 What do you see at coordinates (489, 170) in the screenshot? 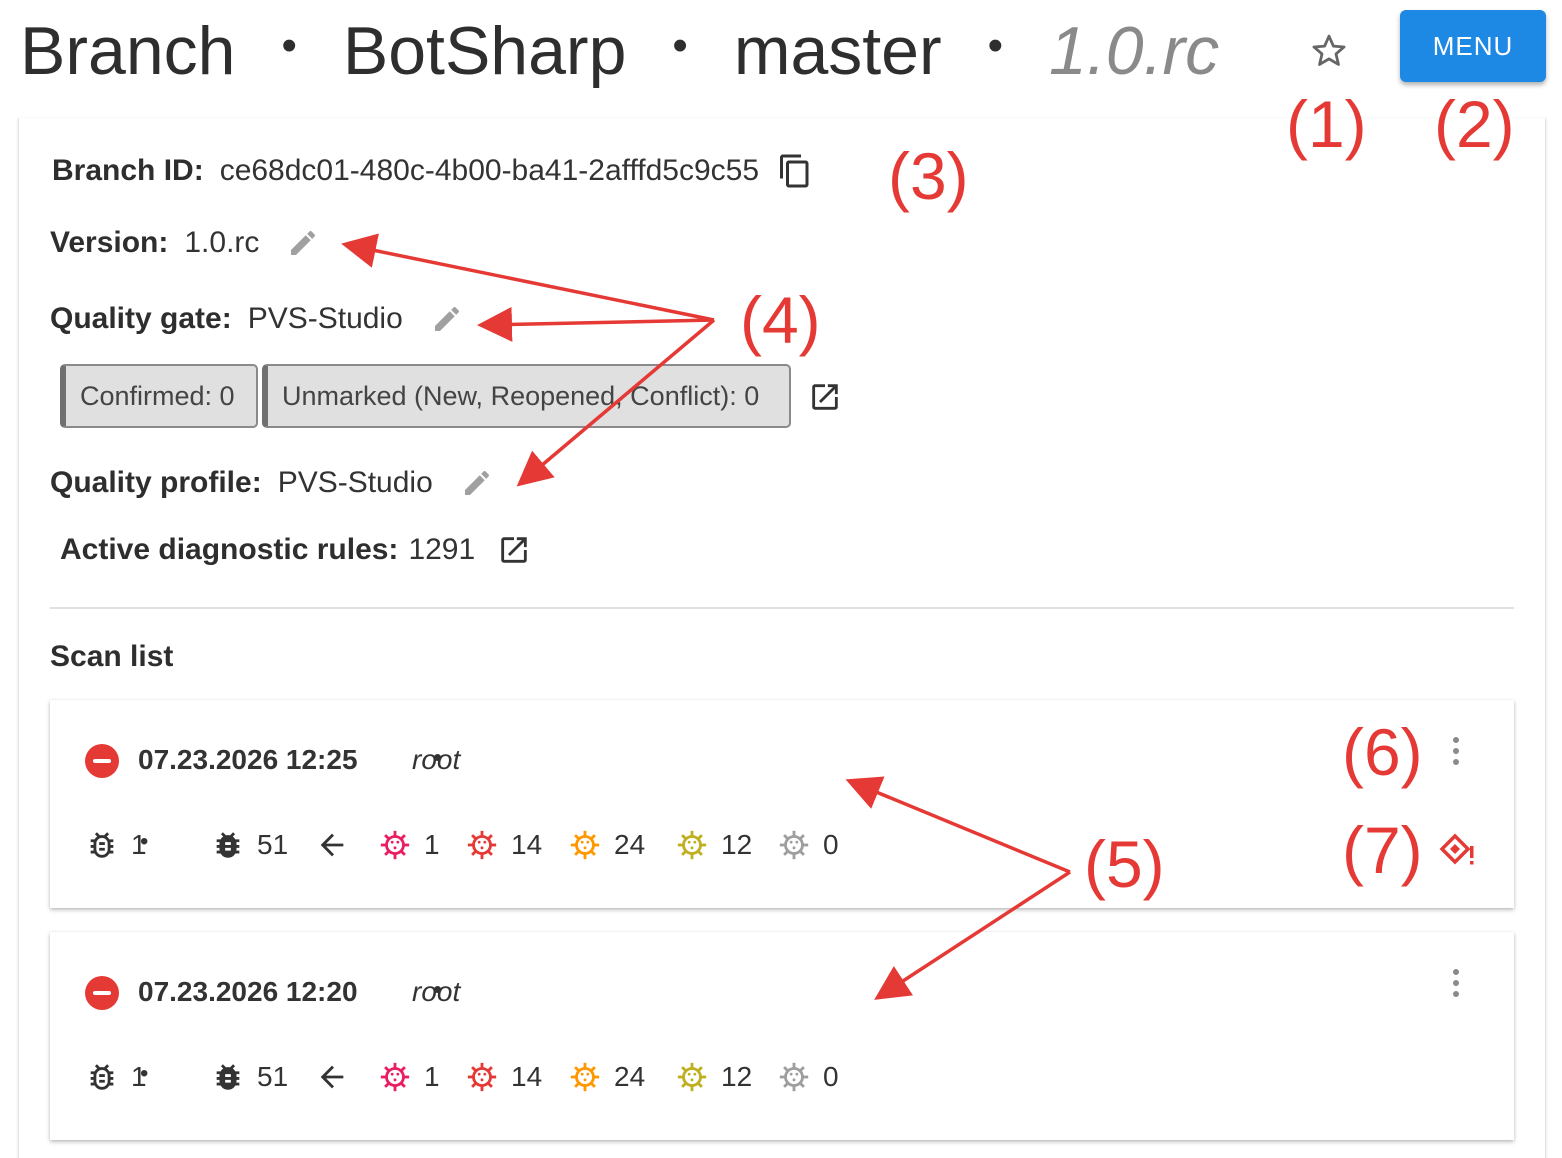
I see `branch-id-value: ce68dc01-480c-4b00-ba41-2afffd5c9c55` at bounding box center [489, 170].